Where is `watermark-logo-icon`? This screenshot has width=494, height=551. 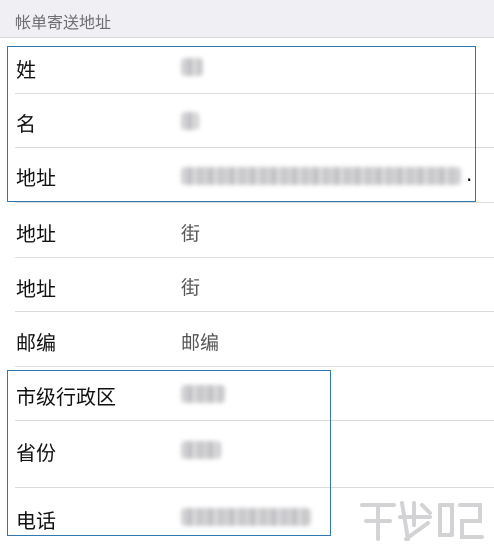
watermark-logo-icon is located at coordinates (422, 521).